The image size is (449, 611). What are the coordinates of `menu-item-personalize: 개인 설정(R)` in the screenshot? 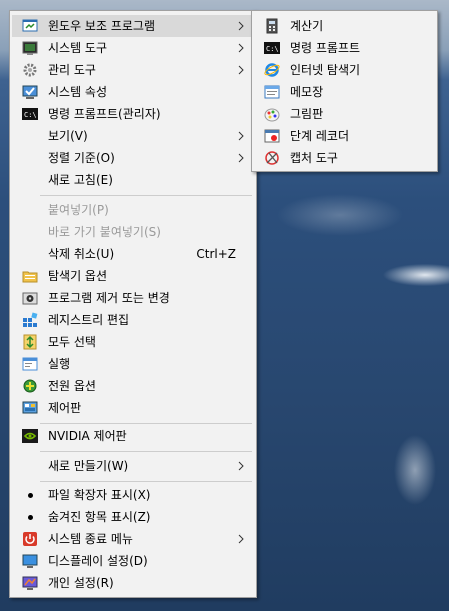 It's located at (133, 583).